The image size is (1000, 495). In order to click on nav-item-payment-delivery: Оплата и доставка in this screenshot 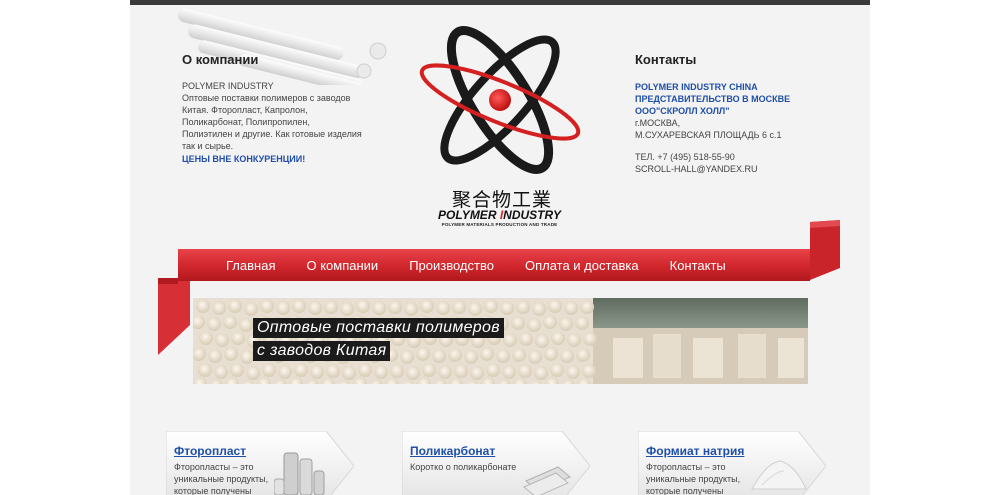, I will do `click(582, 265)`.